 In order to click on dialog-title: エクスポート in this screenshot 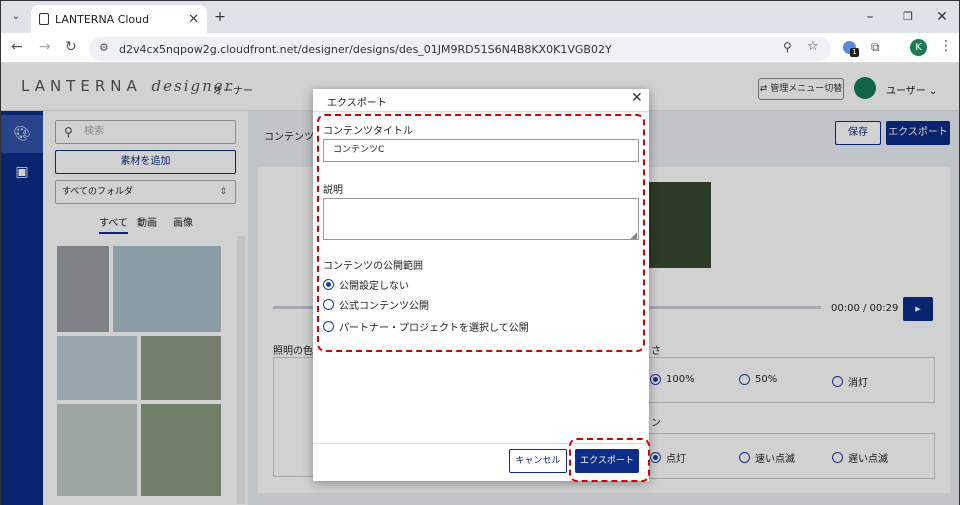, I will do `click(357, 103)`.